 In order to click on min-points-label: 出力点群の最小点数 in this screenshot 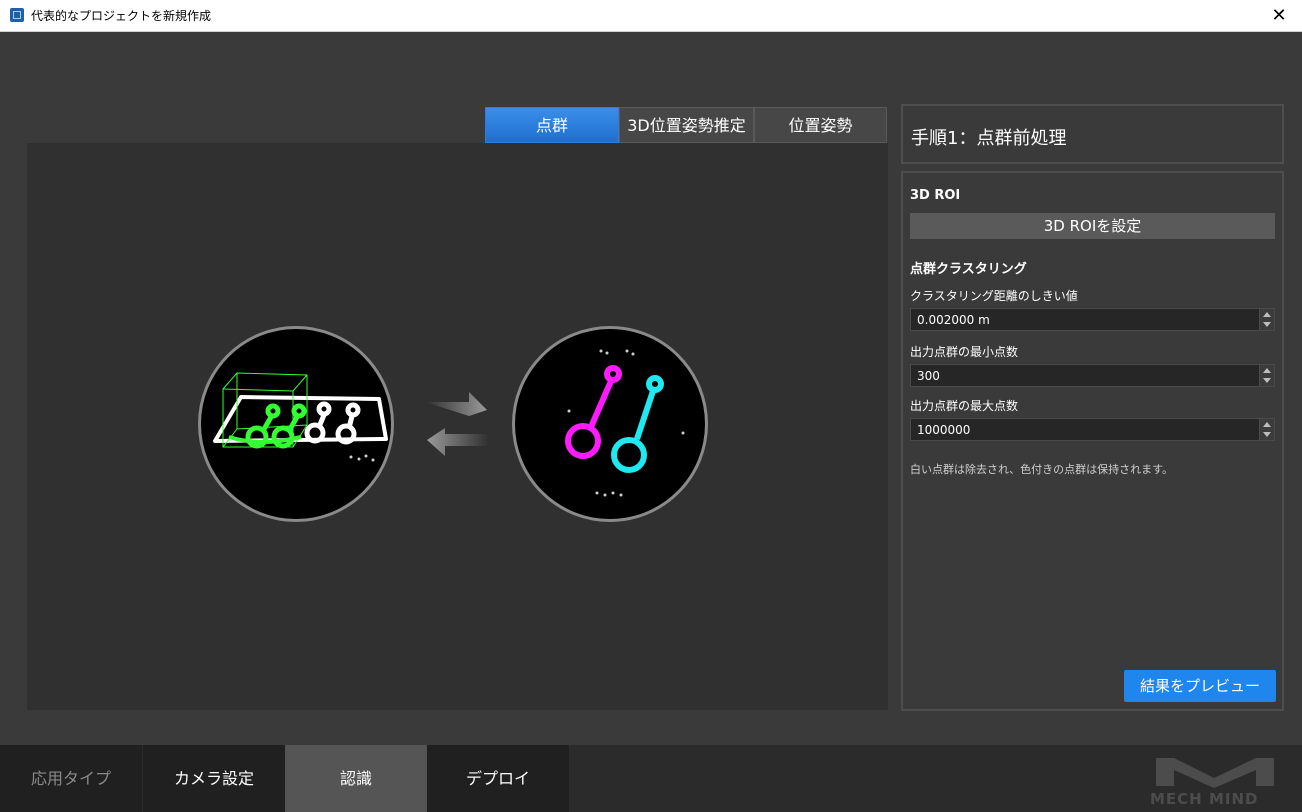, I will do `click(964, 352)`.